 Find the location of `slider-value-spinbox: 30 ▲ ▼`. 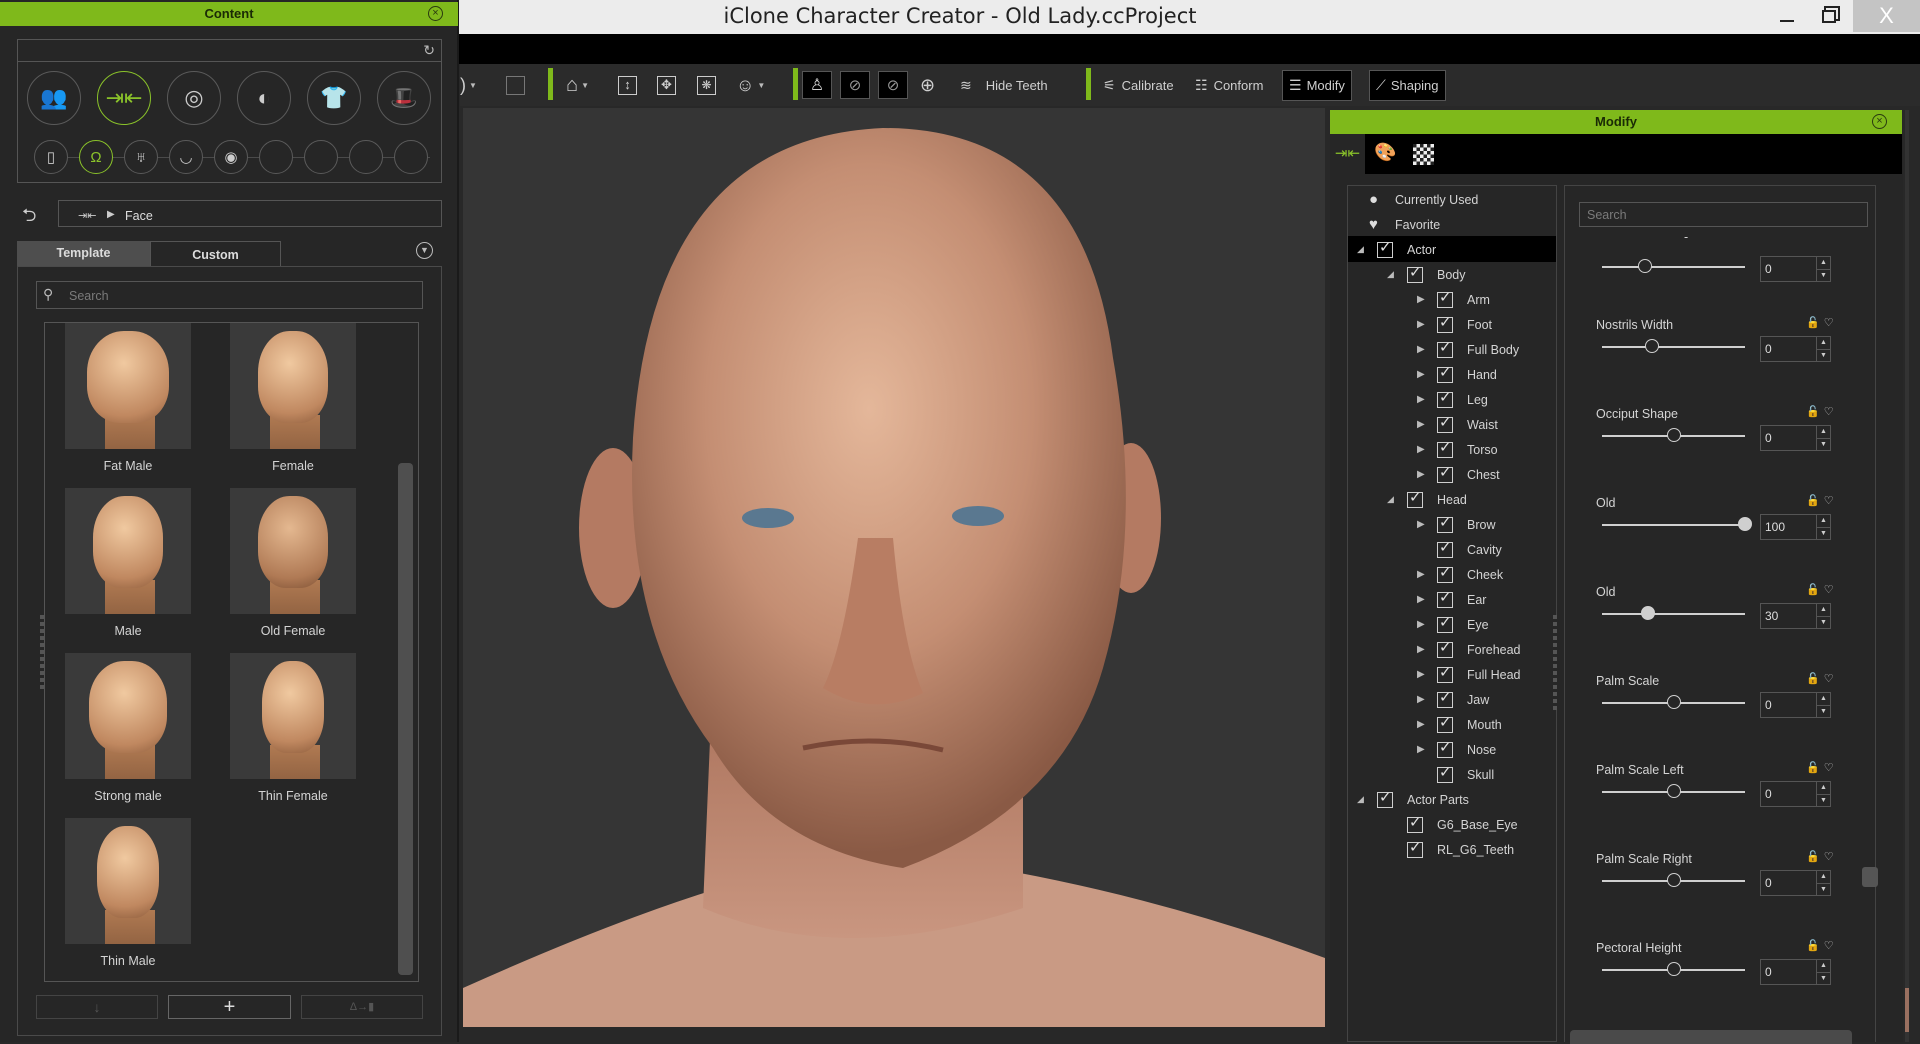

slider-value-spinbox: 30 ▲ ▼ is located at coordinates (1795, 616).